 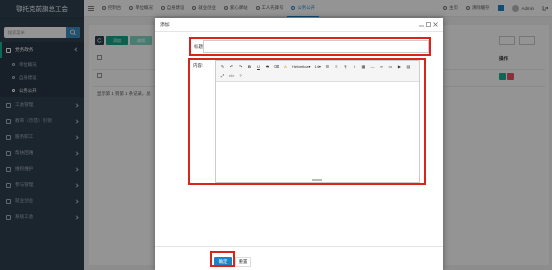 What do you see at coordinates (240, 75) in the screenshot?
I see `help-icon: ?` at bounding box center [240, 75].